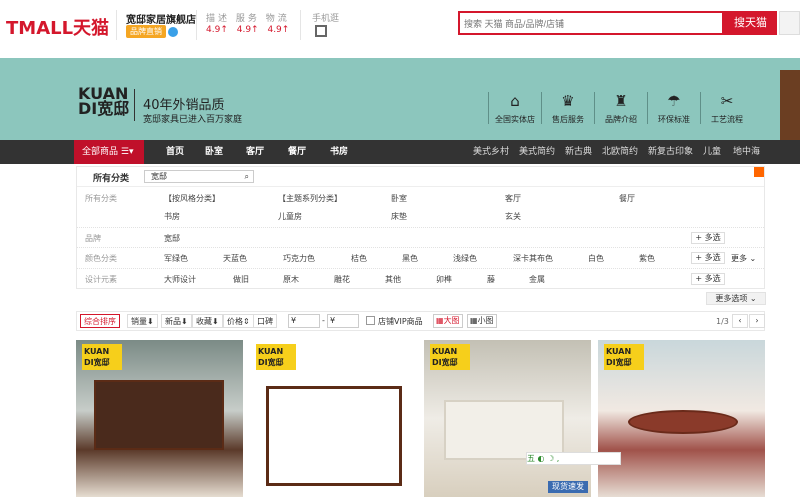 The image size is (800, 497). Describe the element at coordinates (444, 279) in the screenshot. I see `filter-option: 卯榫` at that location.